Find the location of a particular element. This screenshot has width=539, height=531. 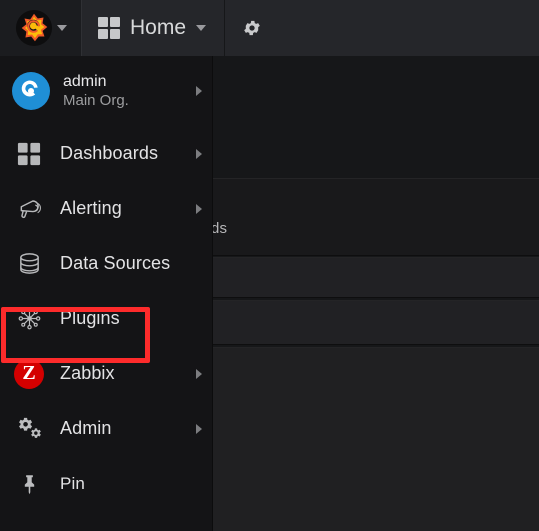

sidebar-item-label: Admin is located at coordinates (86, 428).